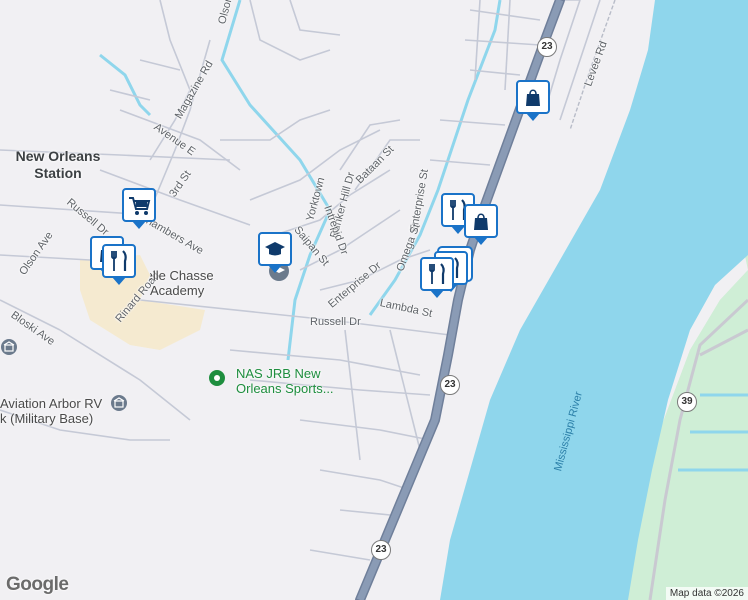 This screenshot has width=748, height=600. Describe the element at coordinates (210, 283) in the screenshot. I see `poi-label-academy: Belle Chasse Academy` at that location.